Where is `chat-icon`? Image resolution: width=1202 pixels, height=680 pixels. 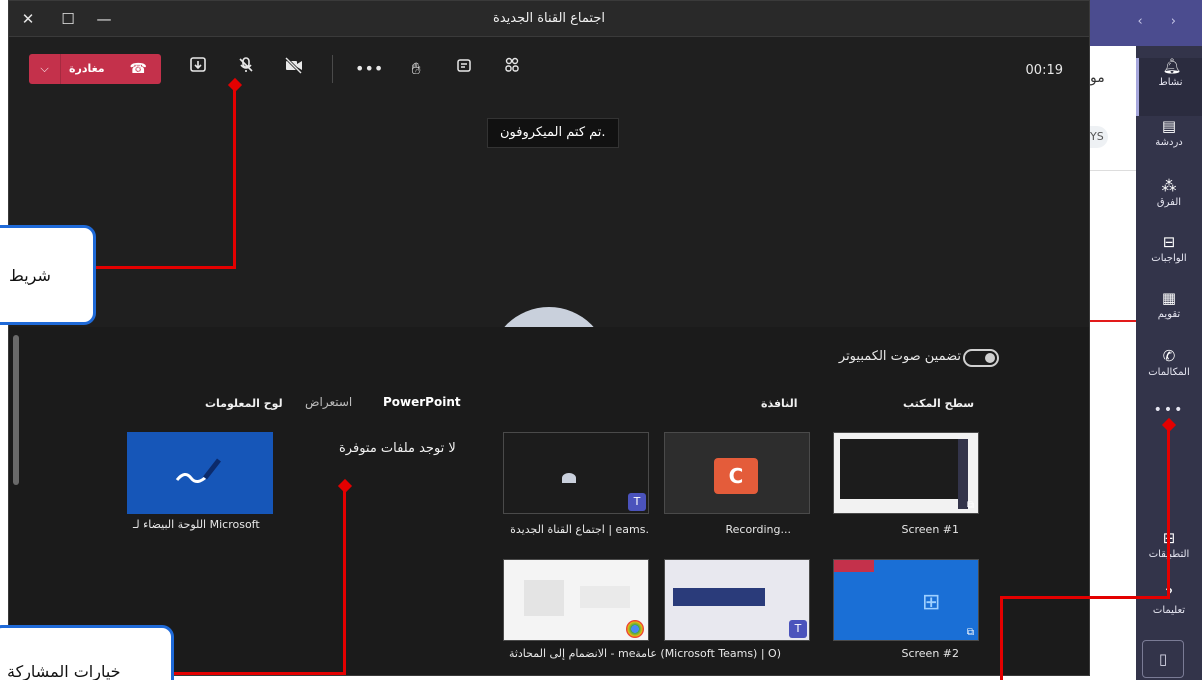
chat-icon is located at coordinates (464, 69).